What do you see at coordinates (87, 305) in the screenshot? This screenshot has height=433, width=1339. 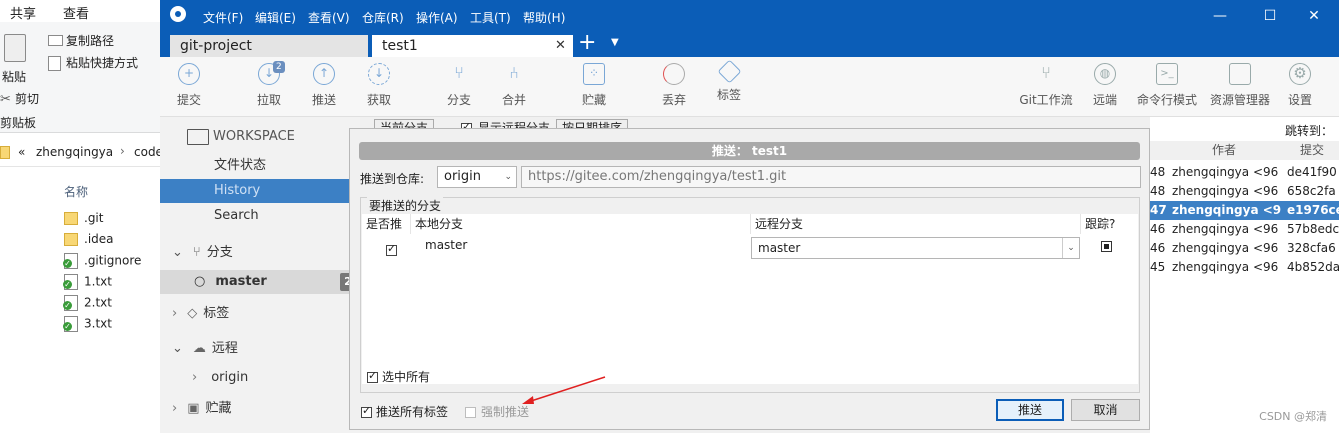 I see `list-item: 2.txt` at bounding box center [87, 305].